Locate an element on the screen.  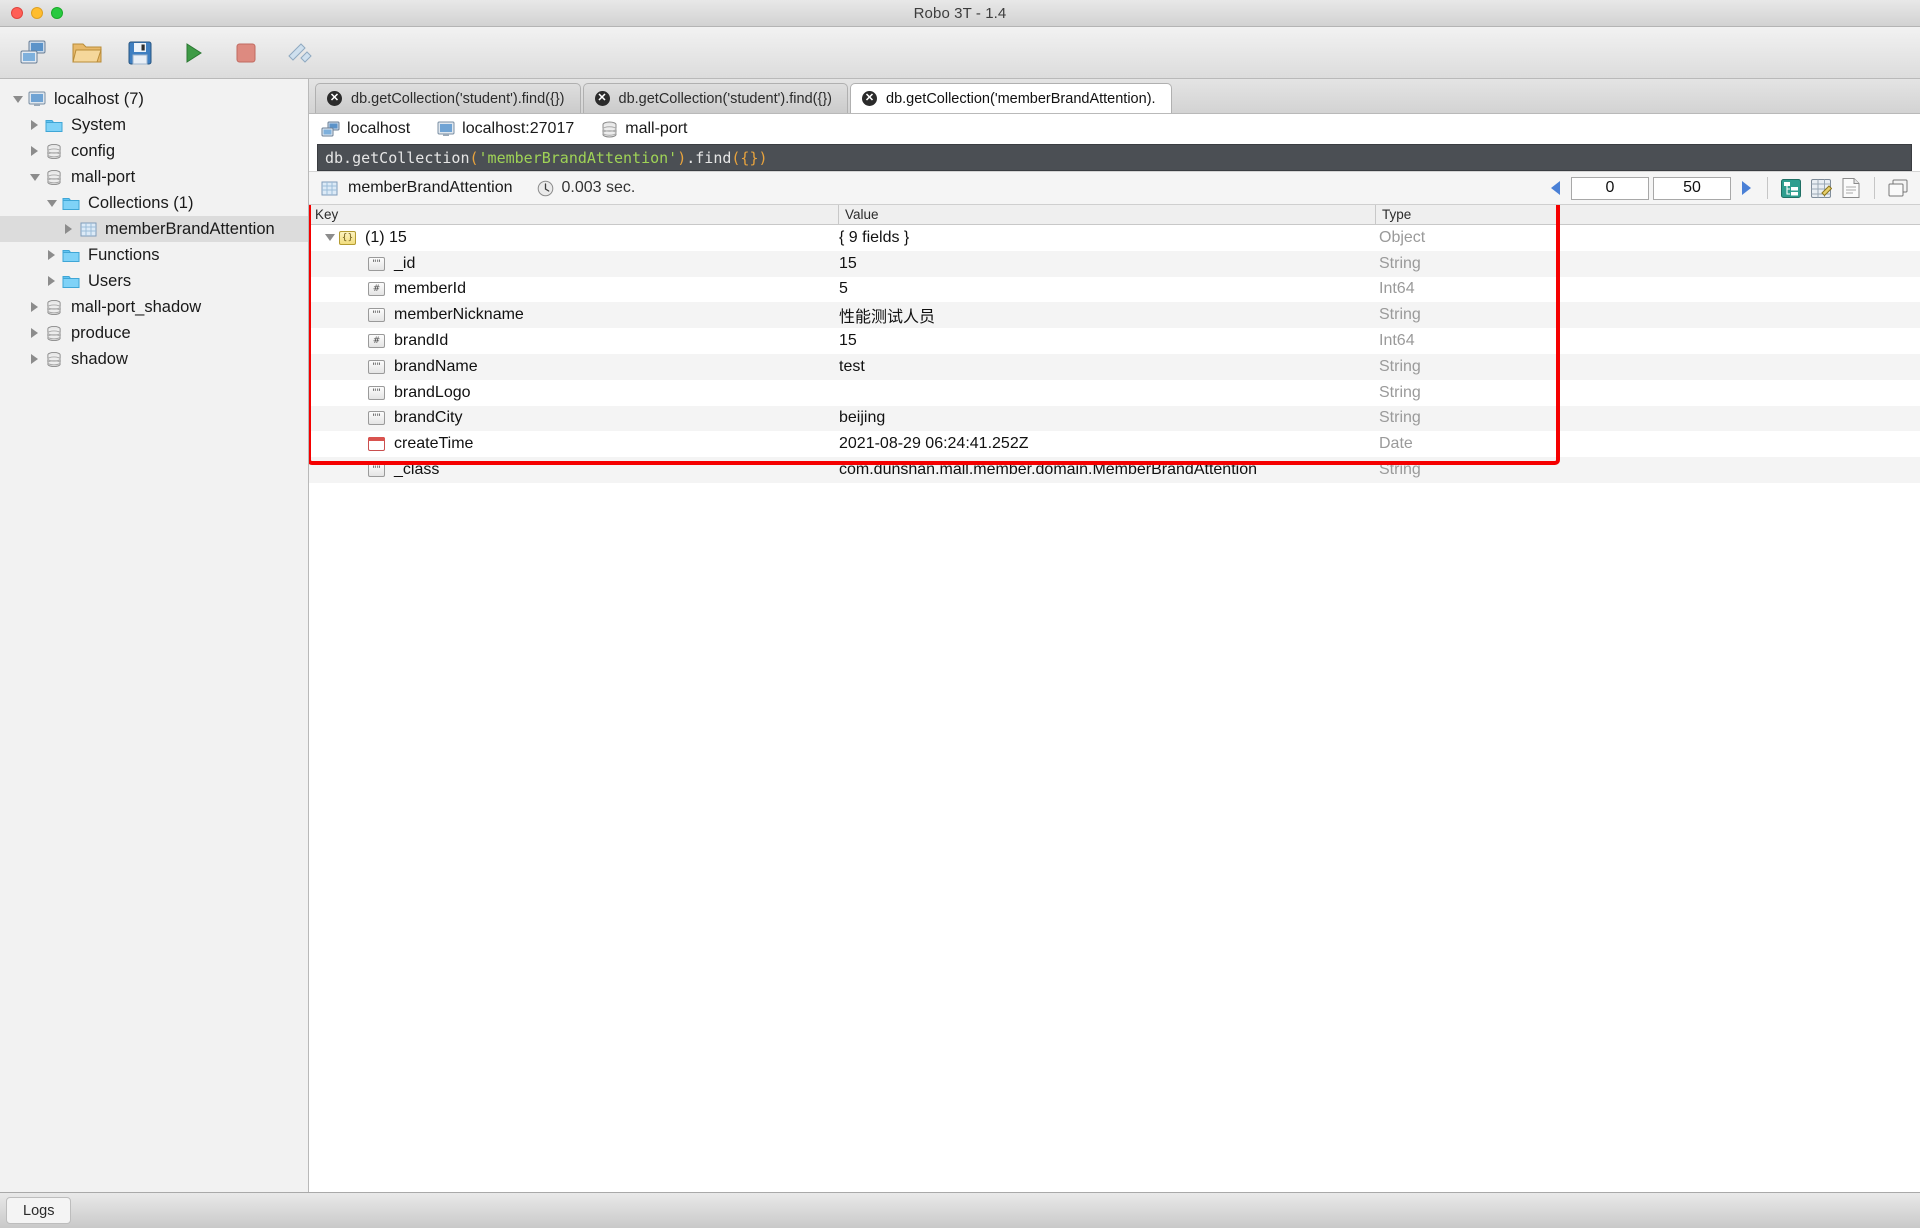
server-icon is located at coordinates (446, 128).